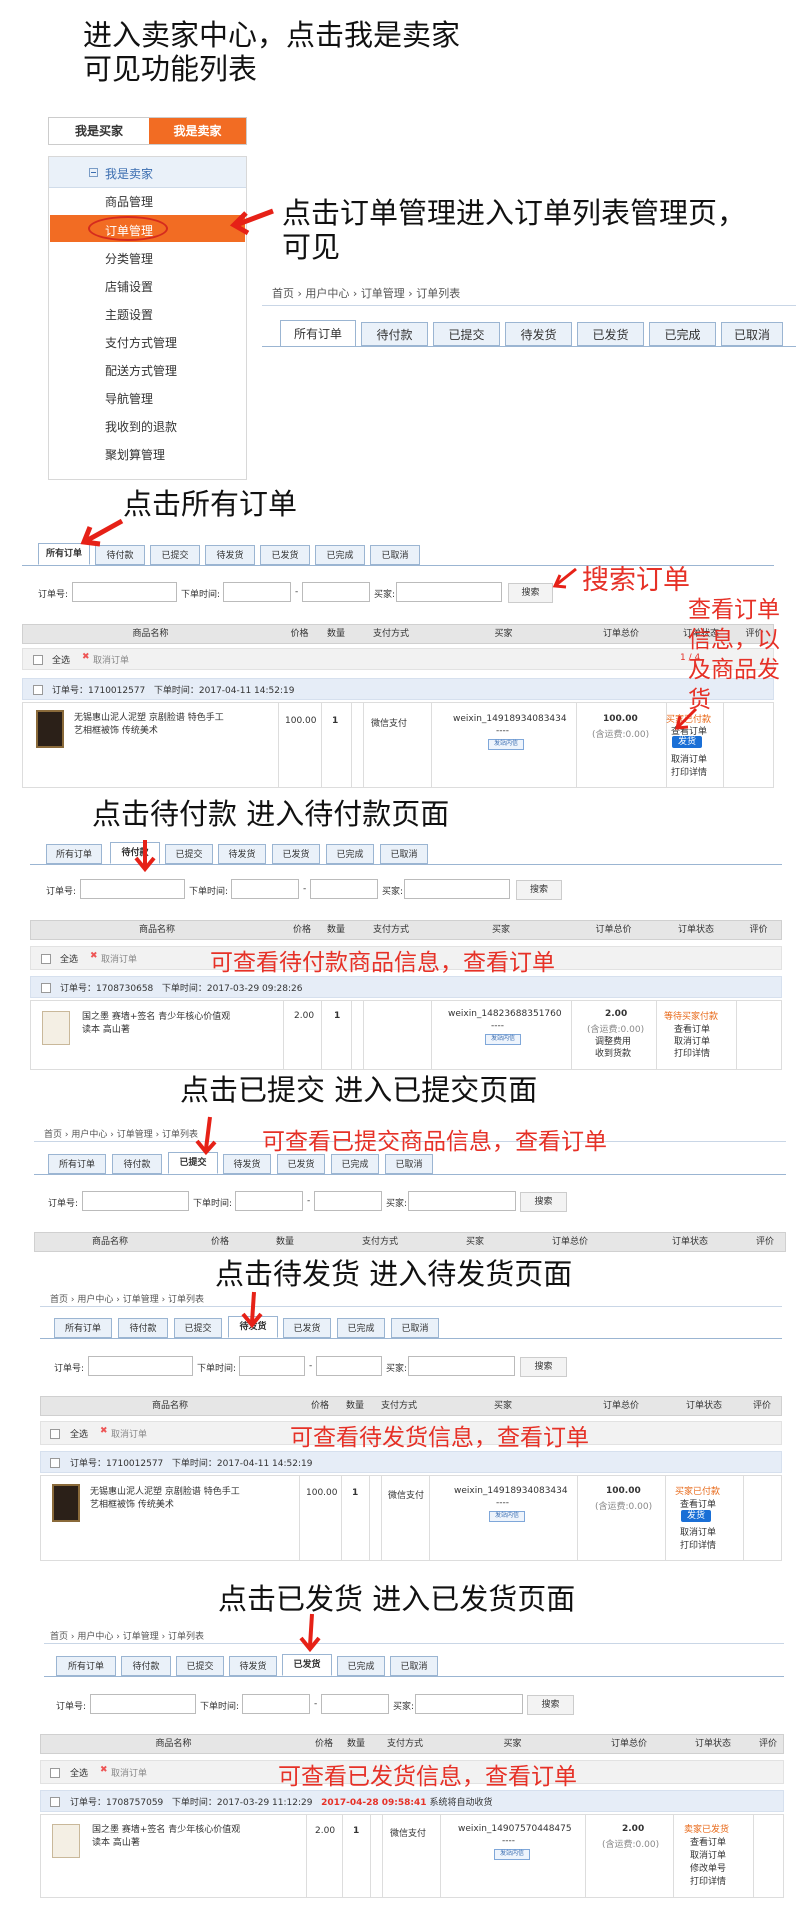 Image resolution: width=800 pixels, height=1920 pixels. Describe the element at coordinates (135, 454) in the screenshot. I see `menu-item-group: 聚划算管理` at that location.